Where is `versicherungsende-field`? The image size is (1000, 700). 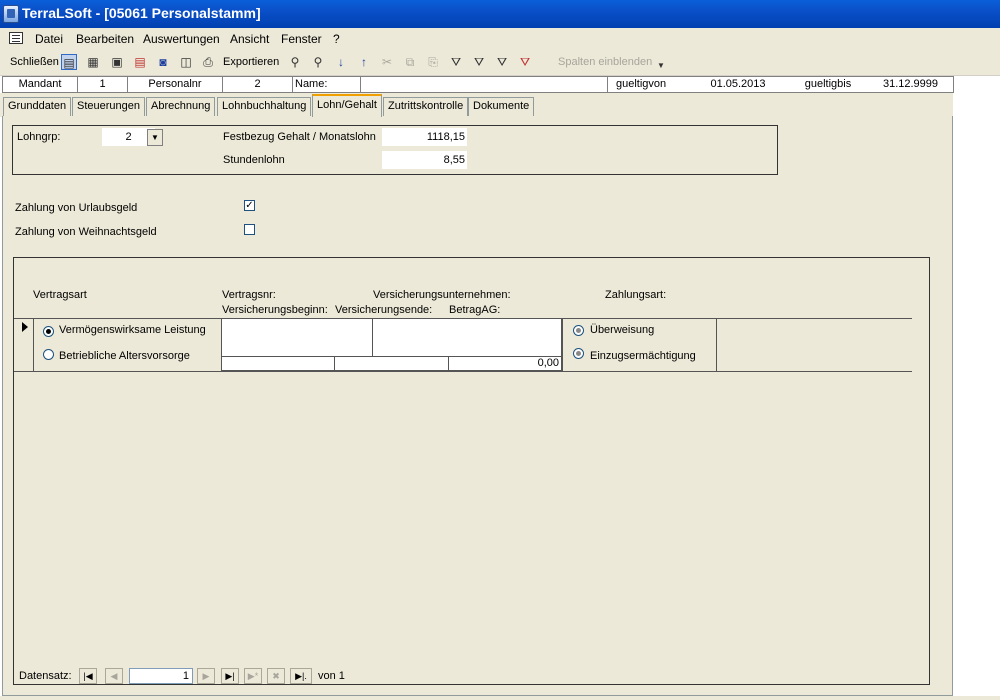
versicherungsende-field is located at coordinates (391, 363).